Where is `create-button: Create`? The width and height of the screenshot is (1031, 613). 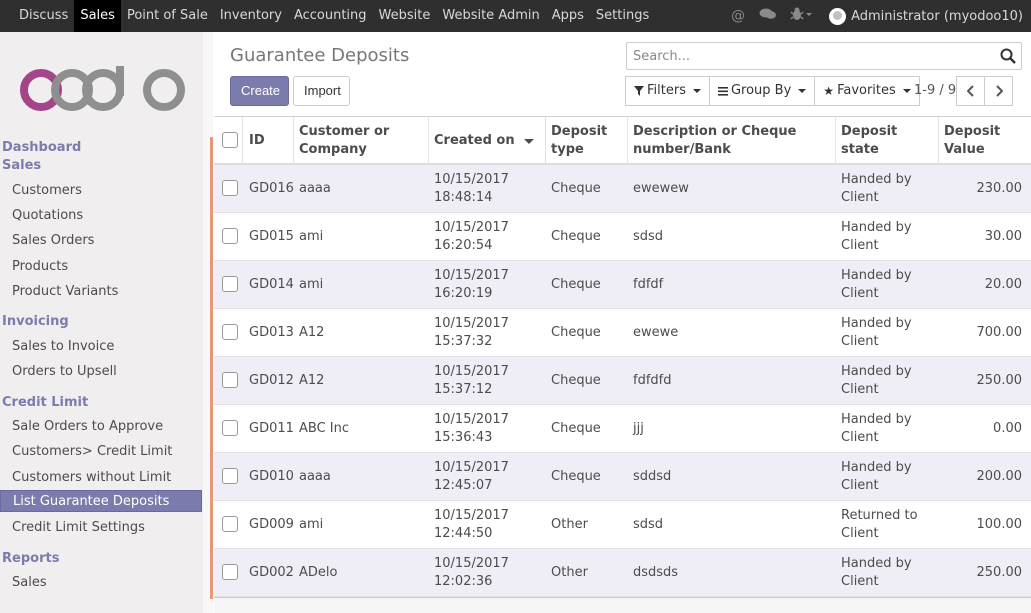
create-button: Create is located at coordinates (259, 91).